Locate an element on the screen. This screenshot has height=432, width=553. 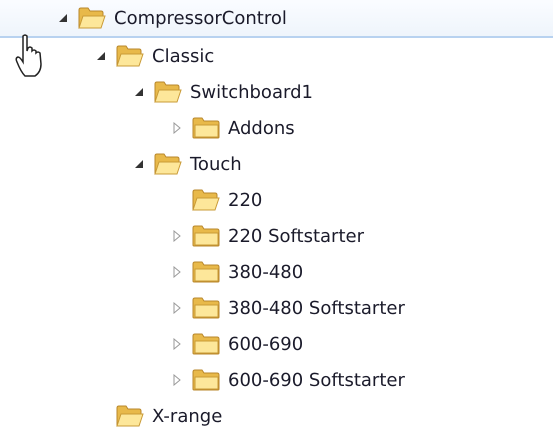
folder-label: 600-690 Softstarter is located at coordinates (316, 380).